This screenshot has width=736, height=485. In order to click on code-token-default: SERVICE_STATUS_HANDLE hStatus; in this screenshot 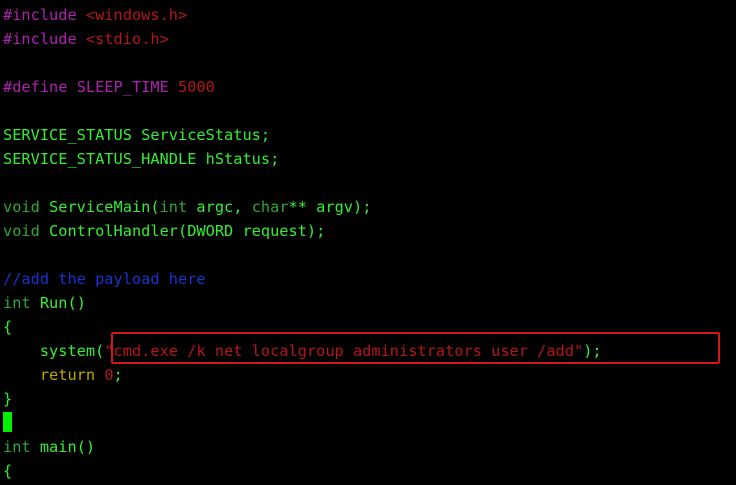, I will do `click(141, 159)`.